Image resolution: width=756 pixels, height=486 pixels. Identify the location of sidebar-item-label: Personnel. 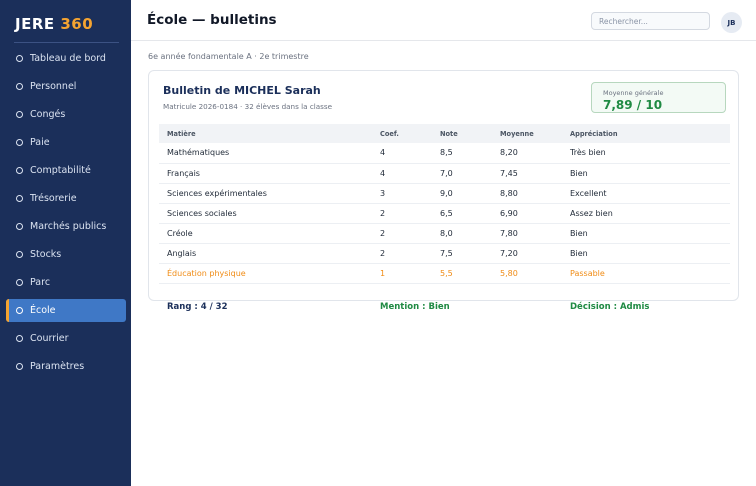
(53, 86).